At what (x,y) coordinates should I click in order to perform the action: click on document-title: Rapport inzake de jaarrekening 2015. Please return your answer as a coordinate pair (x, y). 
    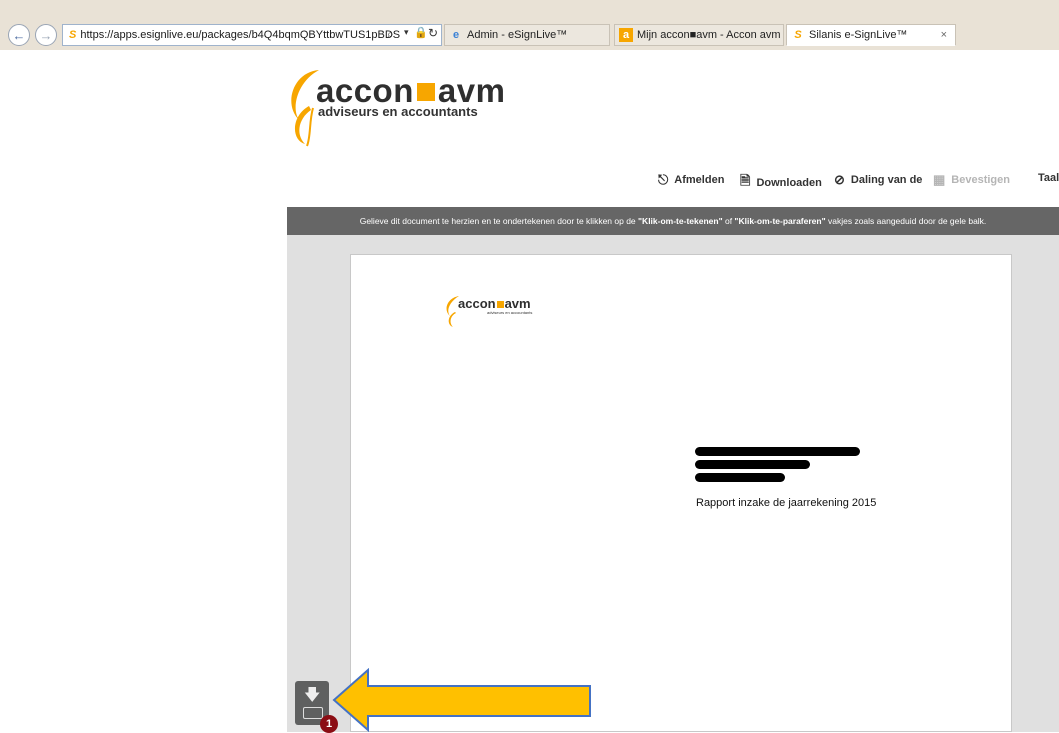
    Looking at the image, I should click on (786, 503).